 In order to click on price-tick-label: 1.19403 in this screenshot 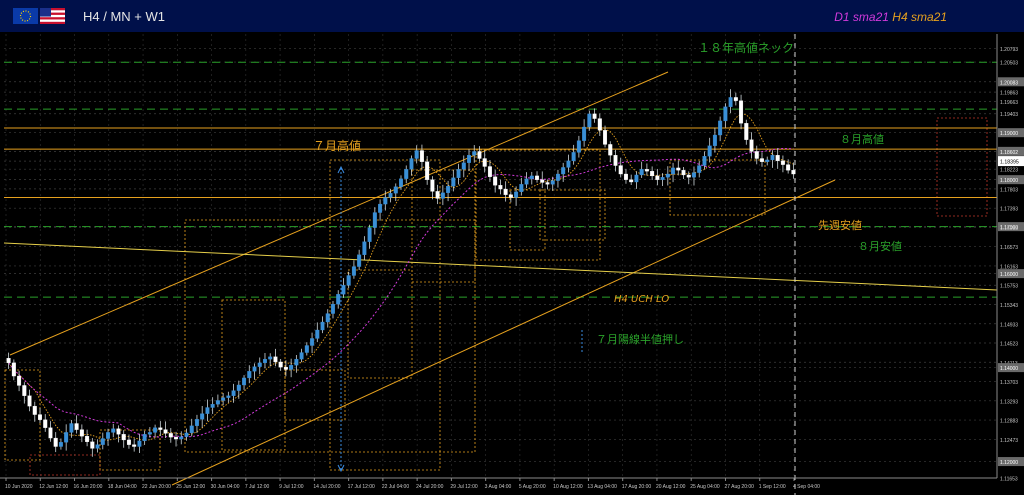, I will do `click(1009, 115)`.